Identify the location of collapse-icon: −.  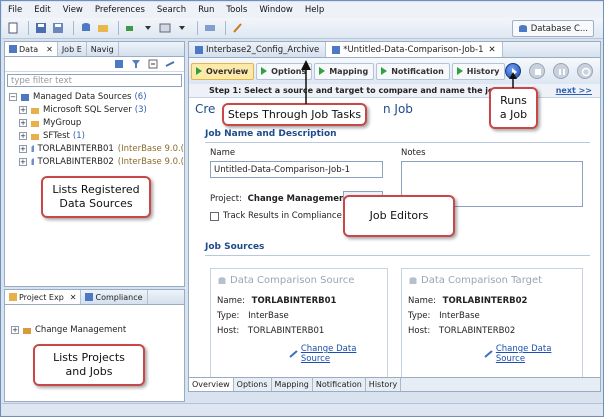
(13, 96).